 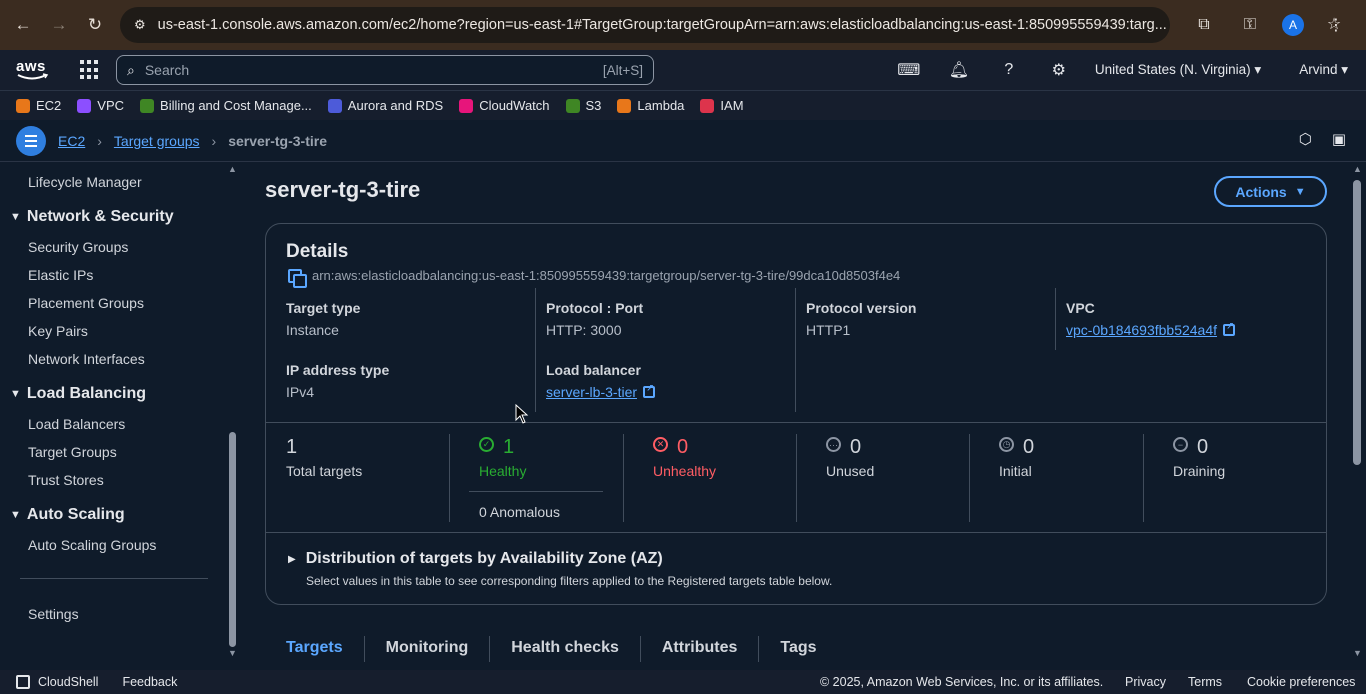 I want to click on load-balancer-link: server-lb-3-tier, so click(x=601, y=391).